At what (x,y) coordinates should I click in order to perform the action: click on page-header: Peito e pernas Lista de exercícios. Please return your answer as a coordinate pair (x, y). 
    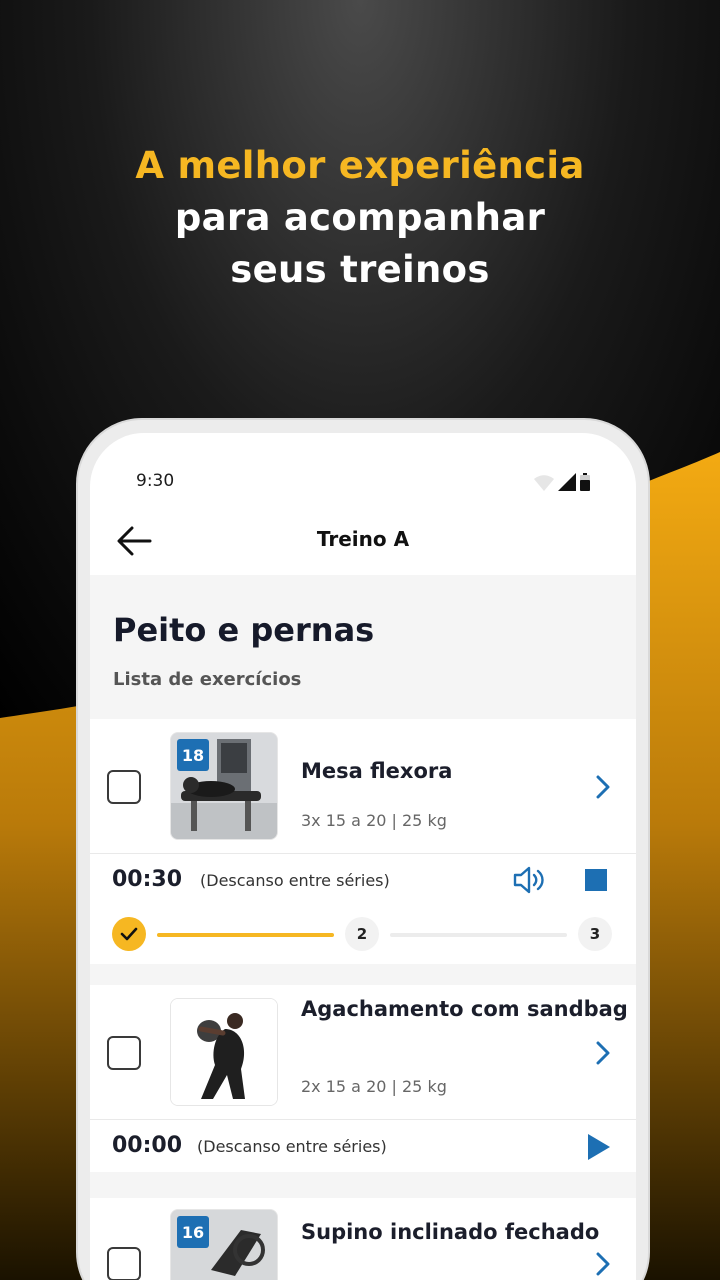
    Looking at the image, I should click on (243, 650).